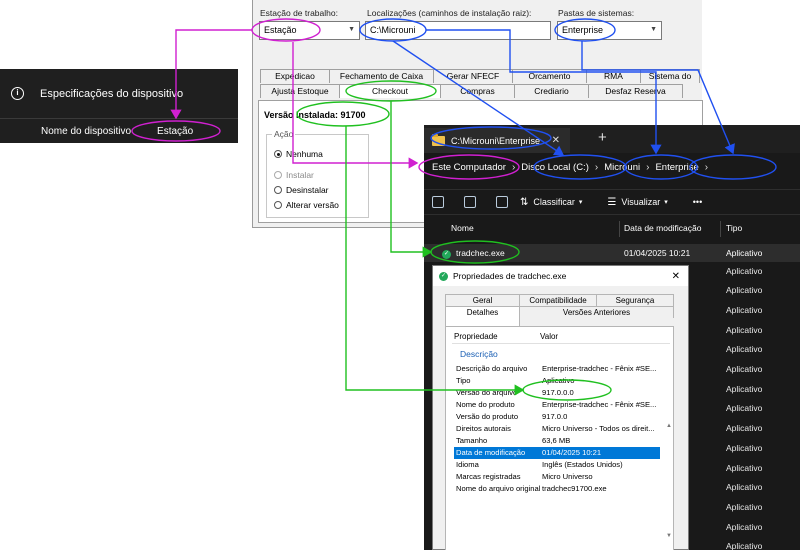 This screenshot has width=800, height=550. I want to click on detail-value: 917.0.0.0, so click(558, 392).